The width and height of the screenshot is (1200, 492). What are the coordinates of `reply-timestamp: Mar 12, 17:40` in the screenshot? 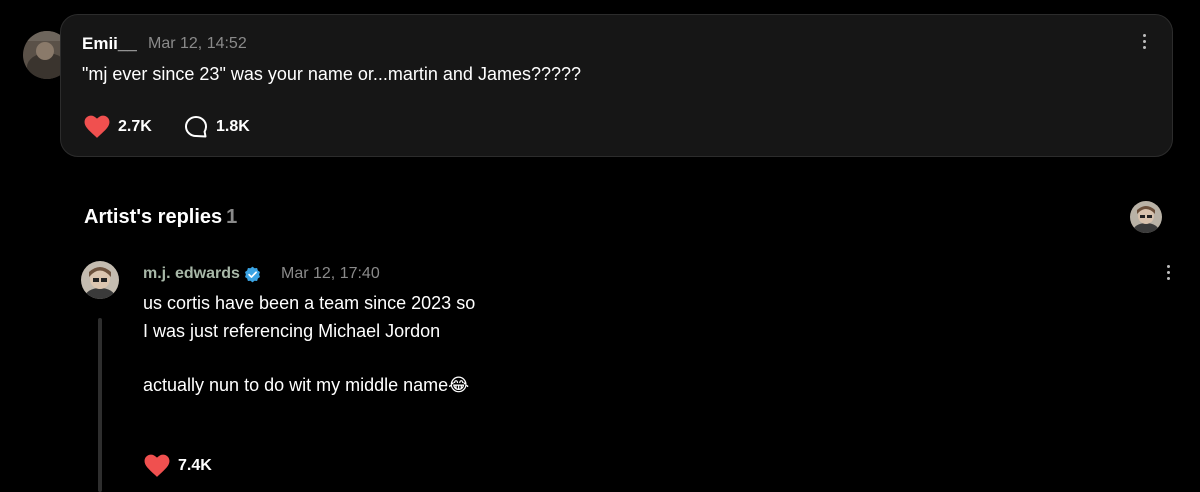 It's located at (330, 273).